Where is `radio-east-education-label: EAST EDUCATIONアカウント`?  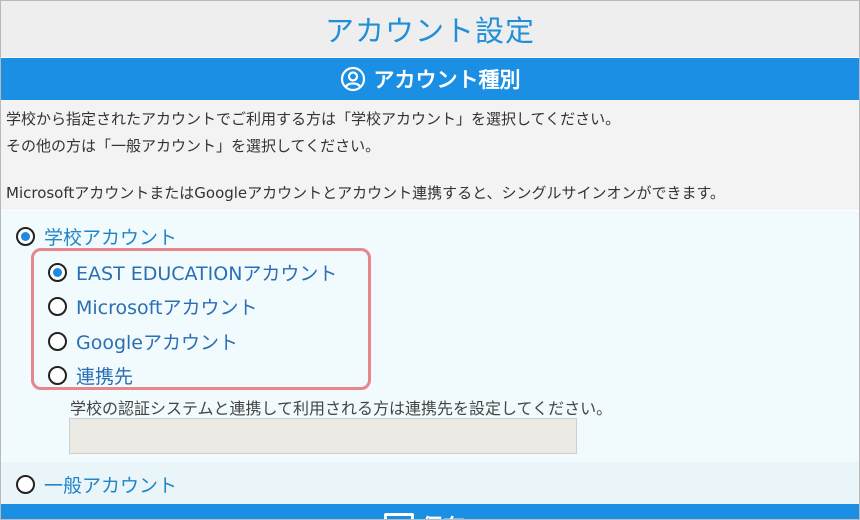
radio-east-education-label: EAST EDUCATIONアカウント is located at coordinates (207, 274).